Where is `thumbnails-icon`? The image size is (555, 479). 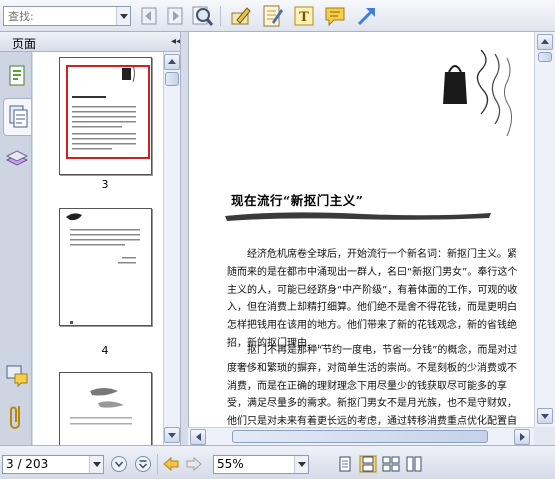
thumbnails-icon is located at coordinates (17, 75).